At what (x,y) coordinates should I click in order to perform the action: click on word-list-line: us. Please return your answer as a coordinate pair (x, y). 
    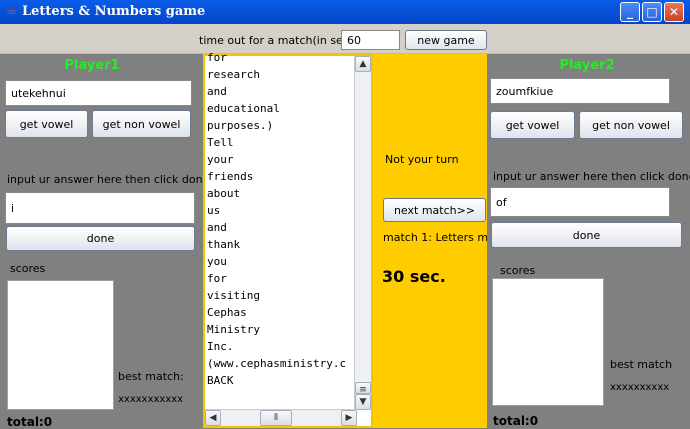
    Looking at the image, I should click on (214, 210).